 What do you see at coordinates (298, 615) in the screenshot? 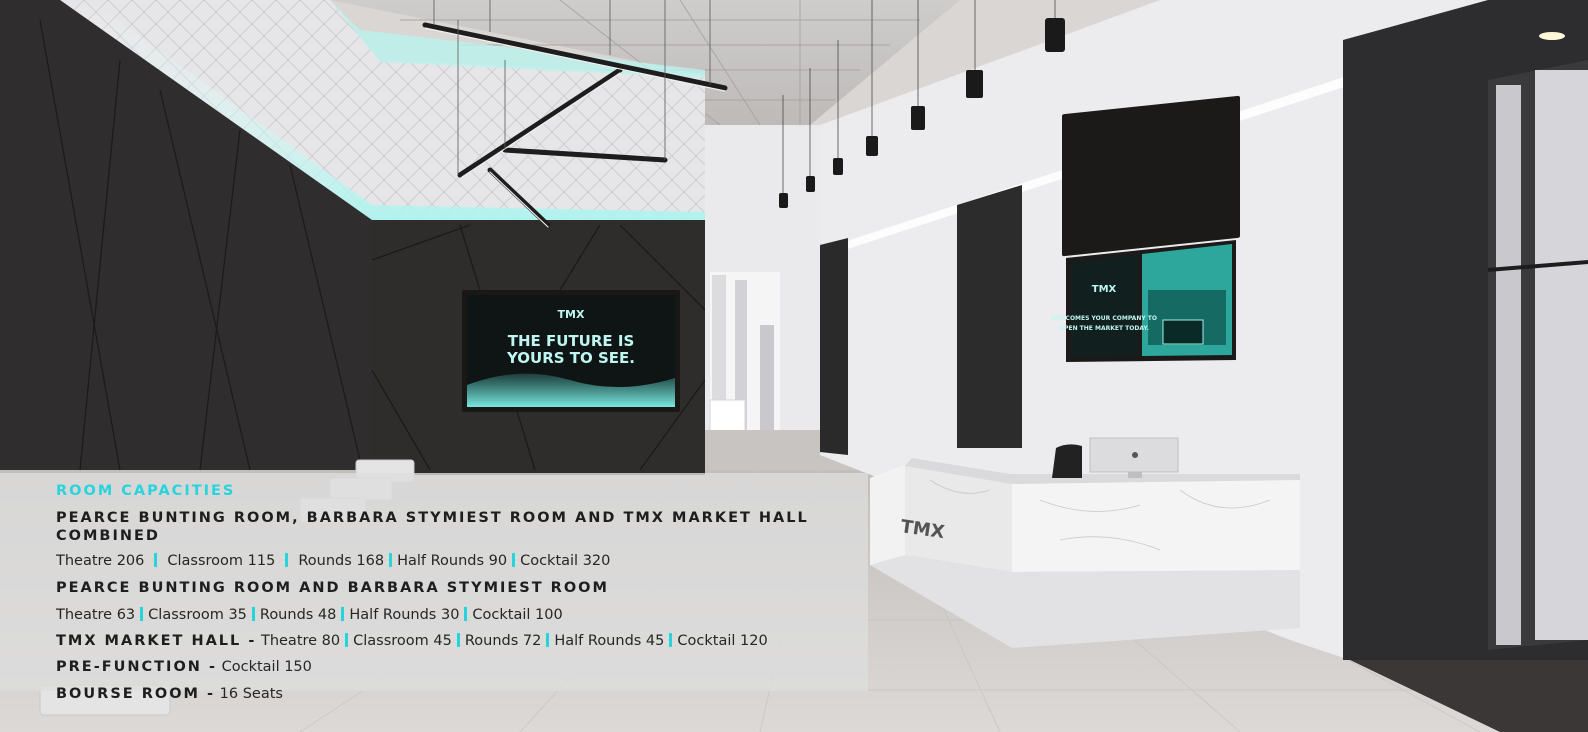
I see `capacity-item: Rounds 48` at bounding box center [298, 615].